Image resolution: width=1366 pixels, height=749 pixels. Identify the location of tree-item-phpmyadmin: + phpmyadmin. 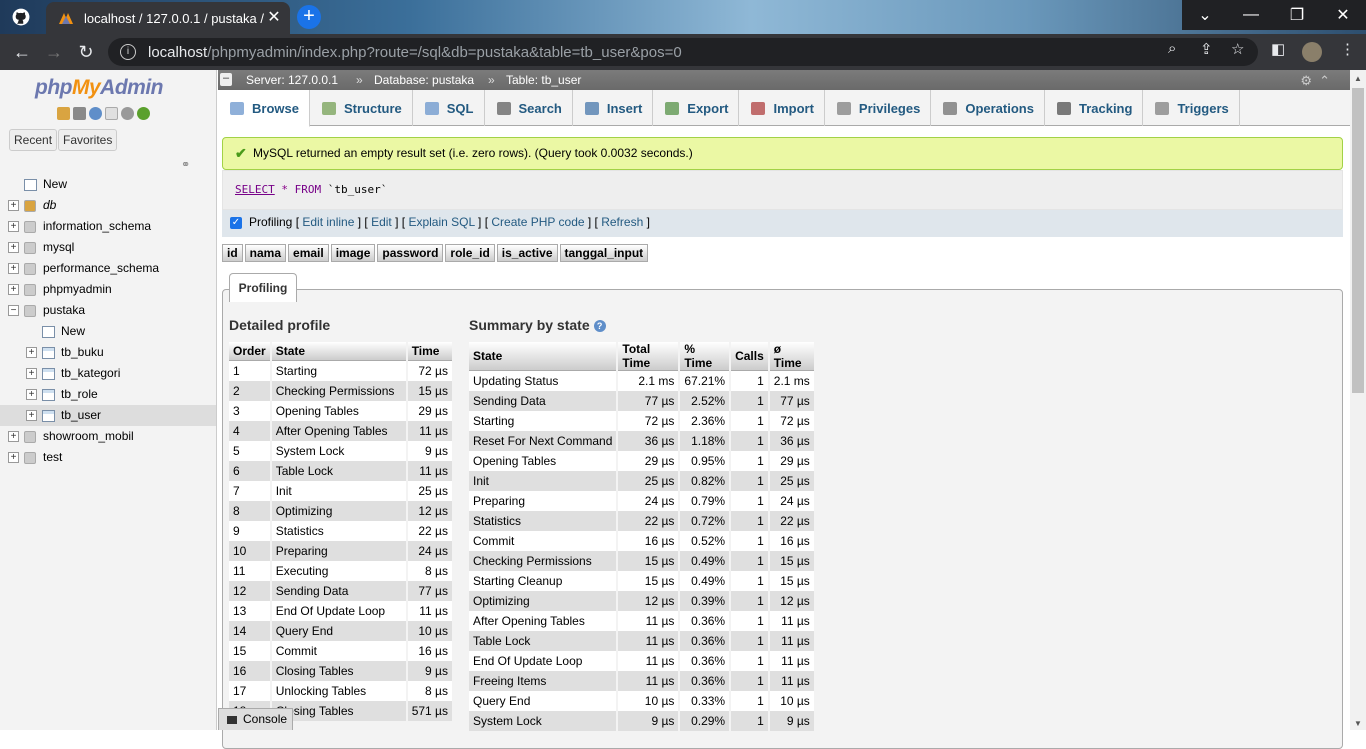
(108, 289).